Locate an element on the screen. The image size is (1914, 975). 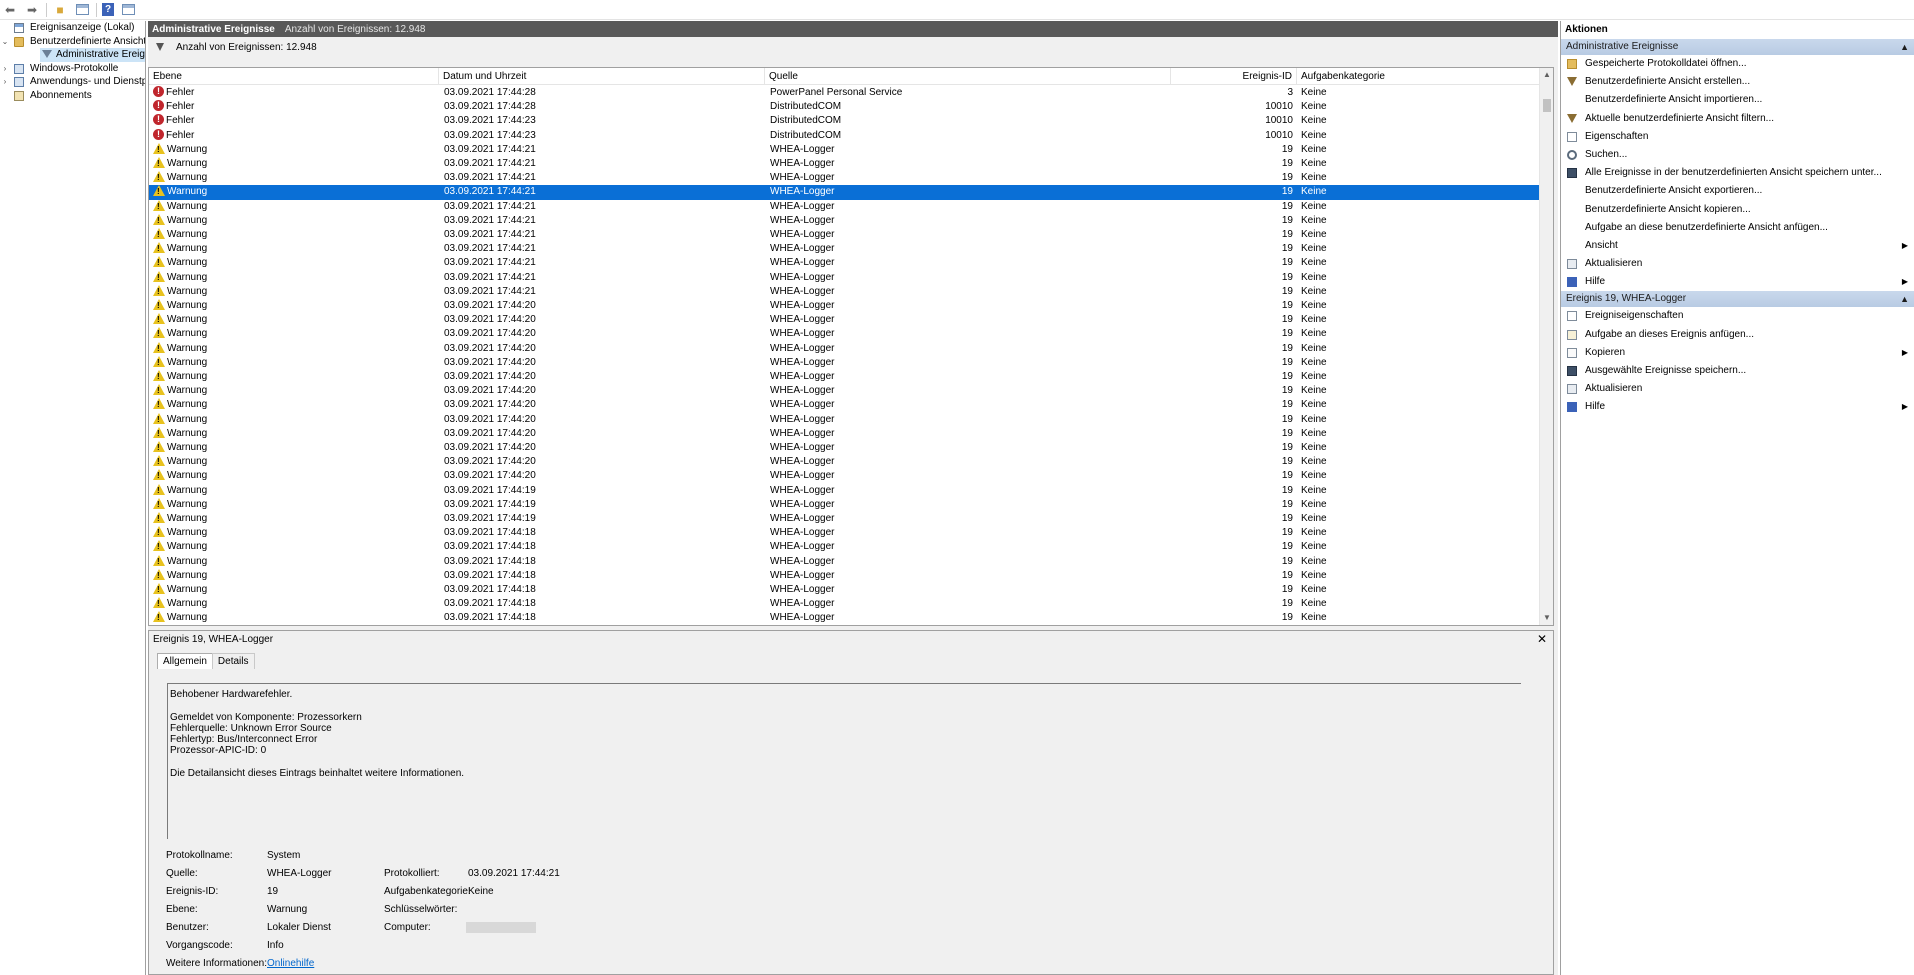
online-help-link: Onlinehilfe is located at coordinates (290, 964).